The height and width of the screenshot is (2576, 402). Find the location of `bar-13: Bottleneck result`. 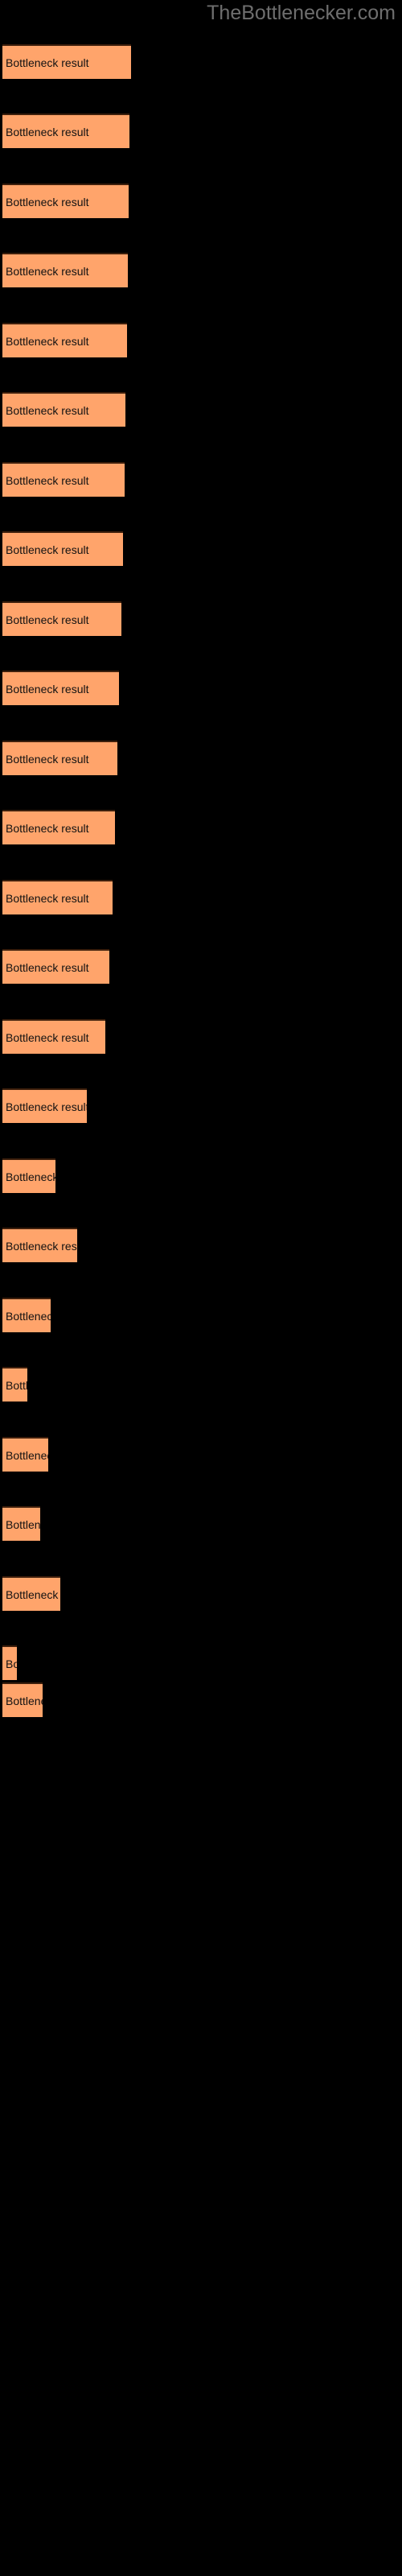

bar-13: Bottleneck result is located at coordinates (57, 897).